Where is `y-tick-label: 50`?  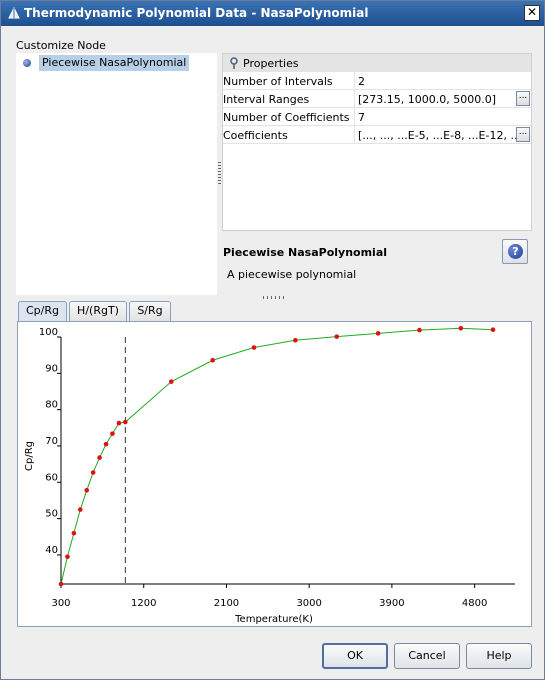
y-tick-label: 50 is located at coordinates (51, 514).